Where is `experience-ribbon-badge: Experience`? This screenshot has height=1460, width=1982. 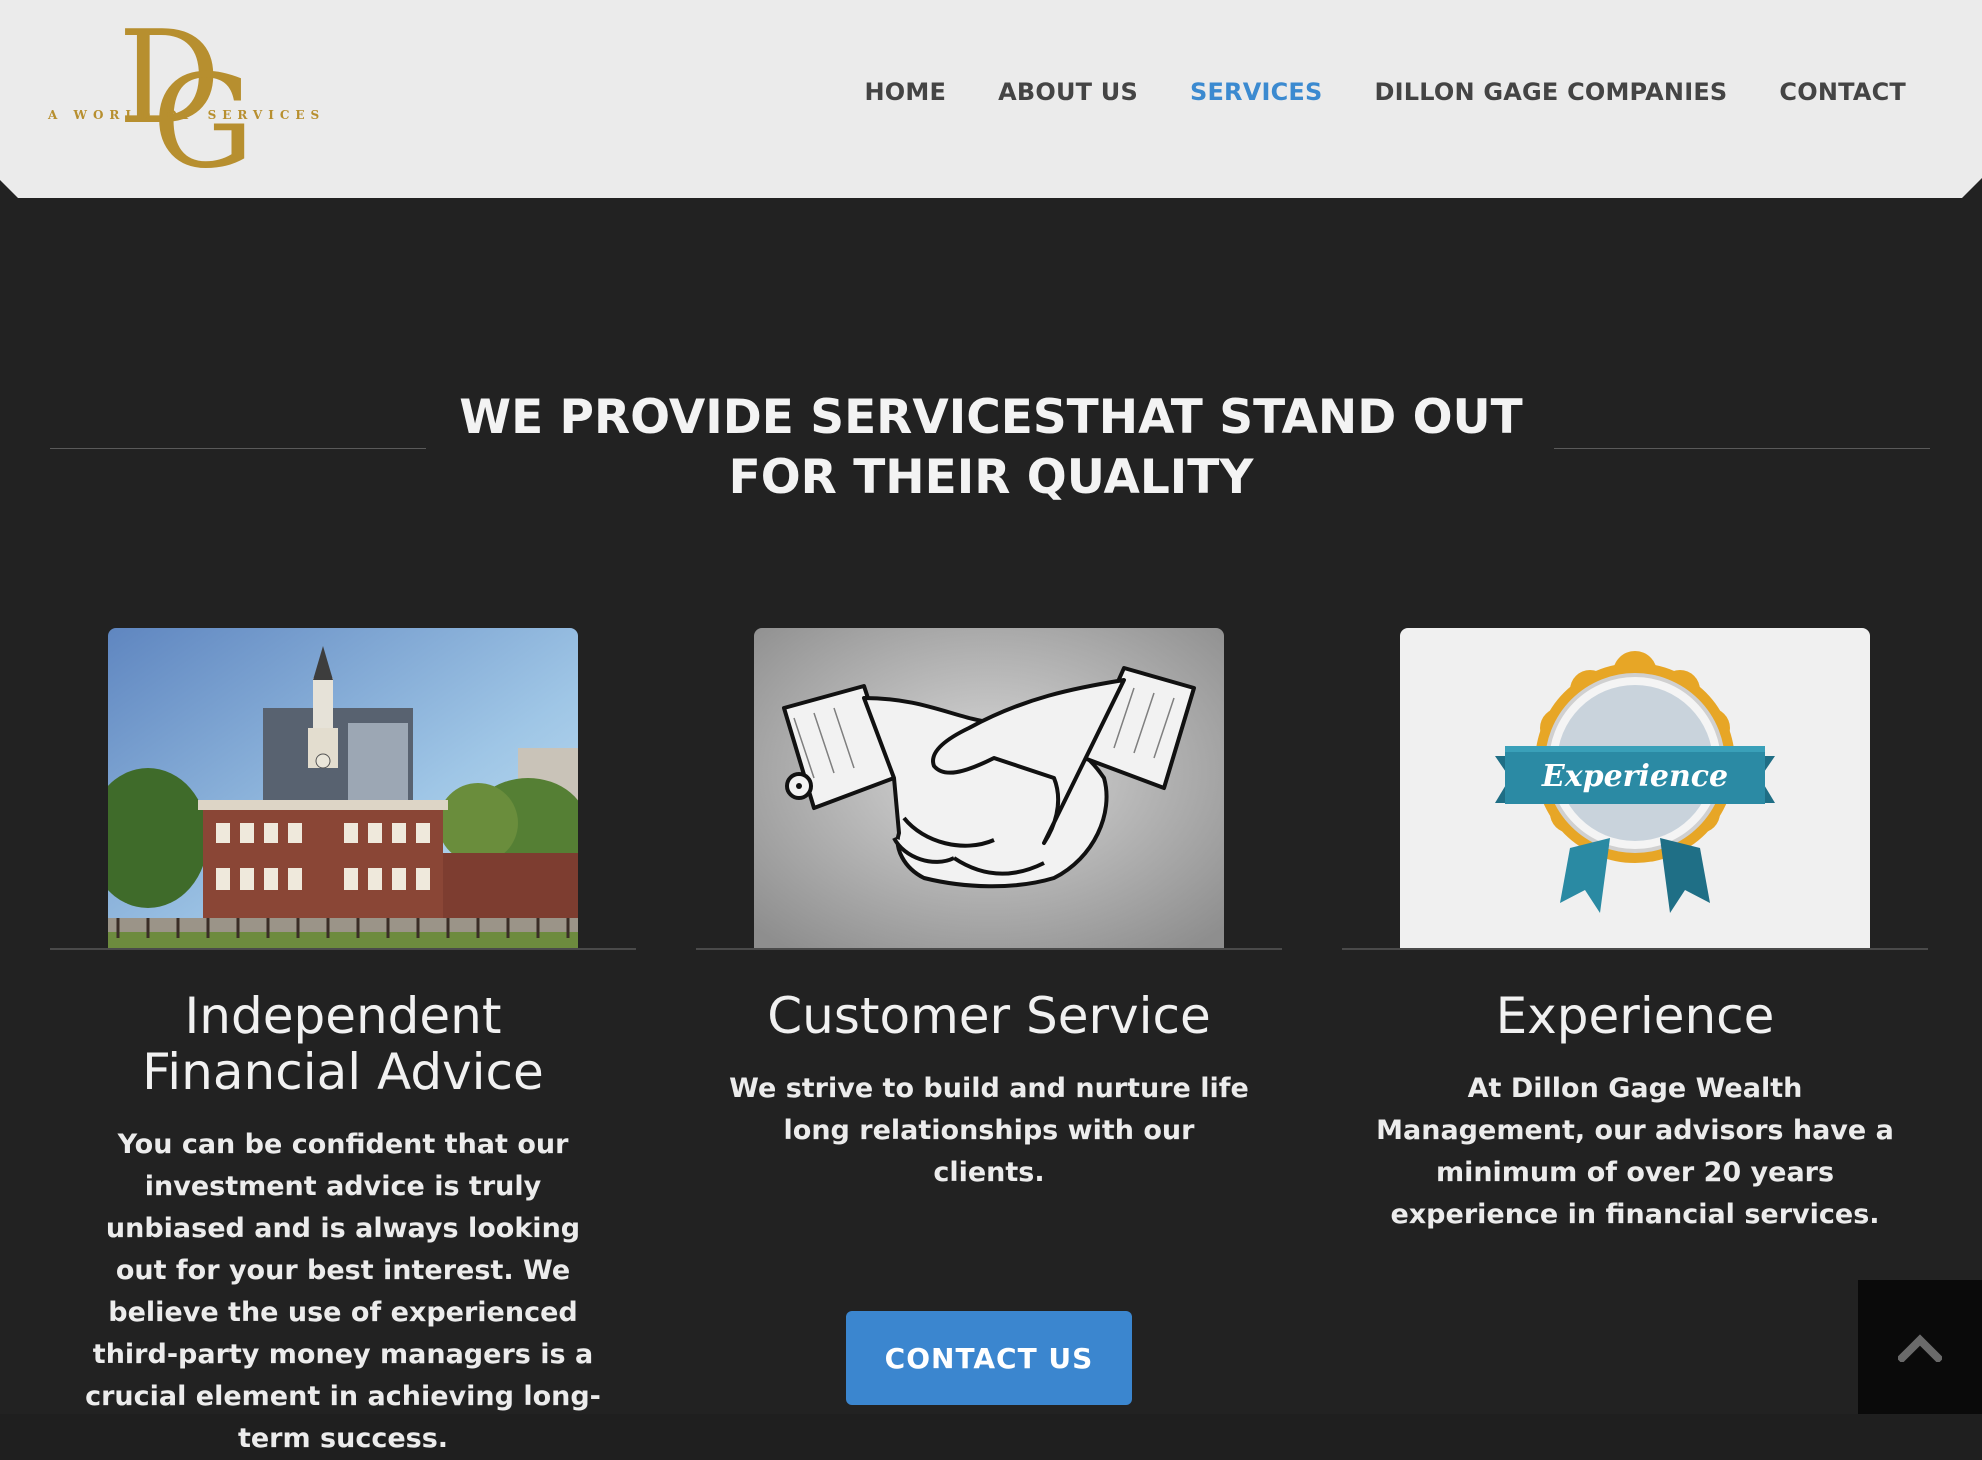
experience-ribbon-badge: Experience is located at coordinates (1635, 788).